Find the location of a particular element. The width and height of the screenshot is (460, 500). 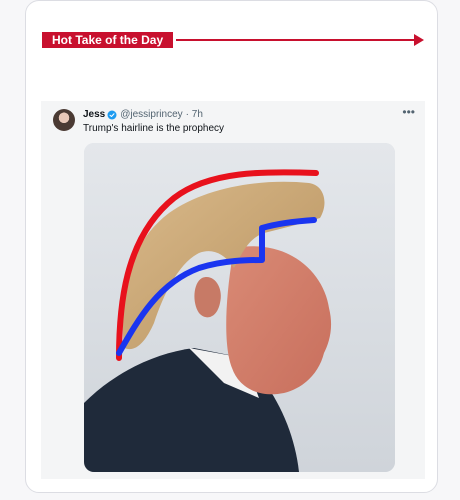

arrow-right-icon is located at coordinates (419, 40).